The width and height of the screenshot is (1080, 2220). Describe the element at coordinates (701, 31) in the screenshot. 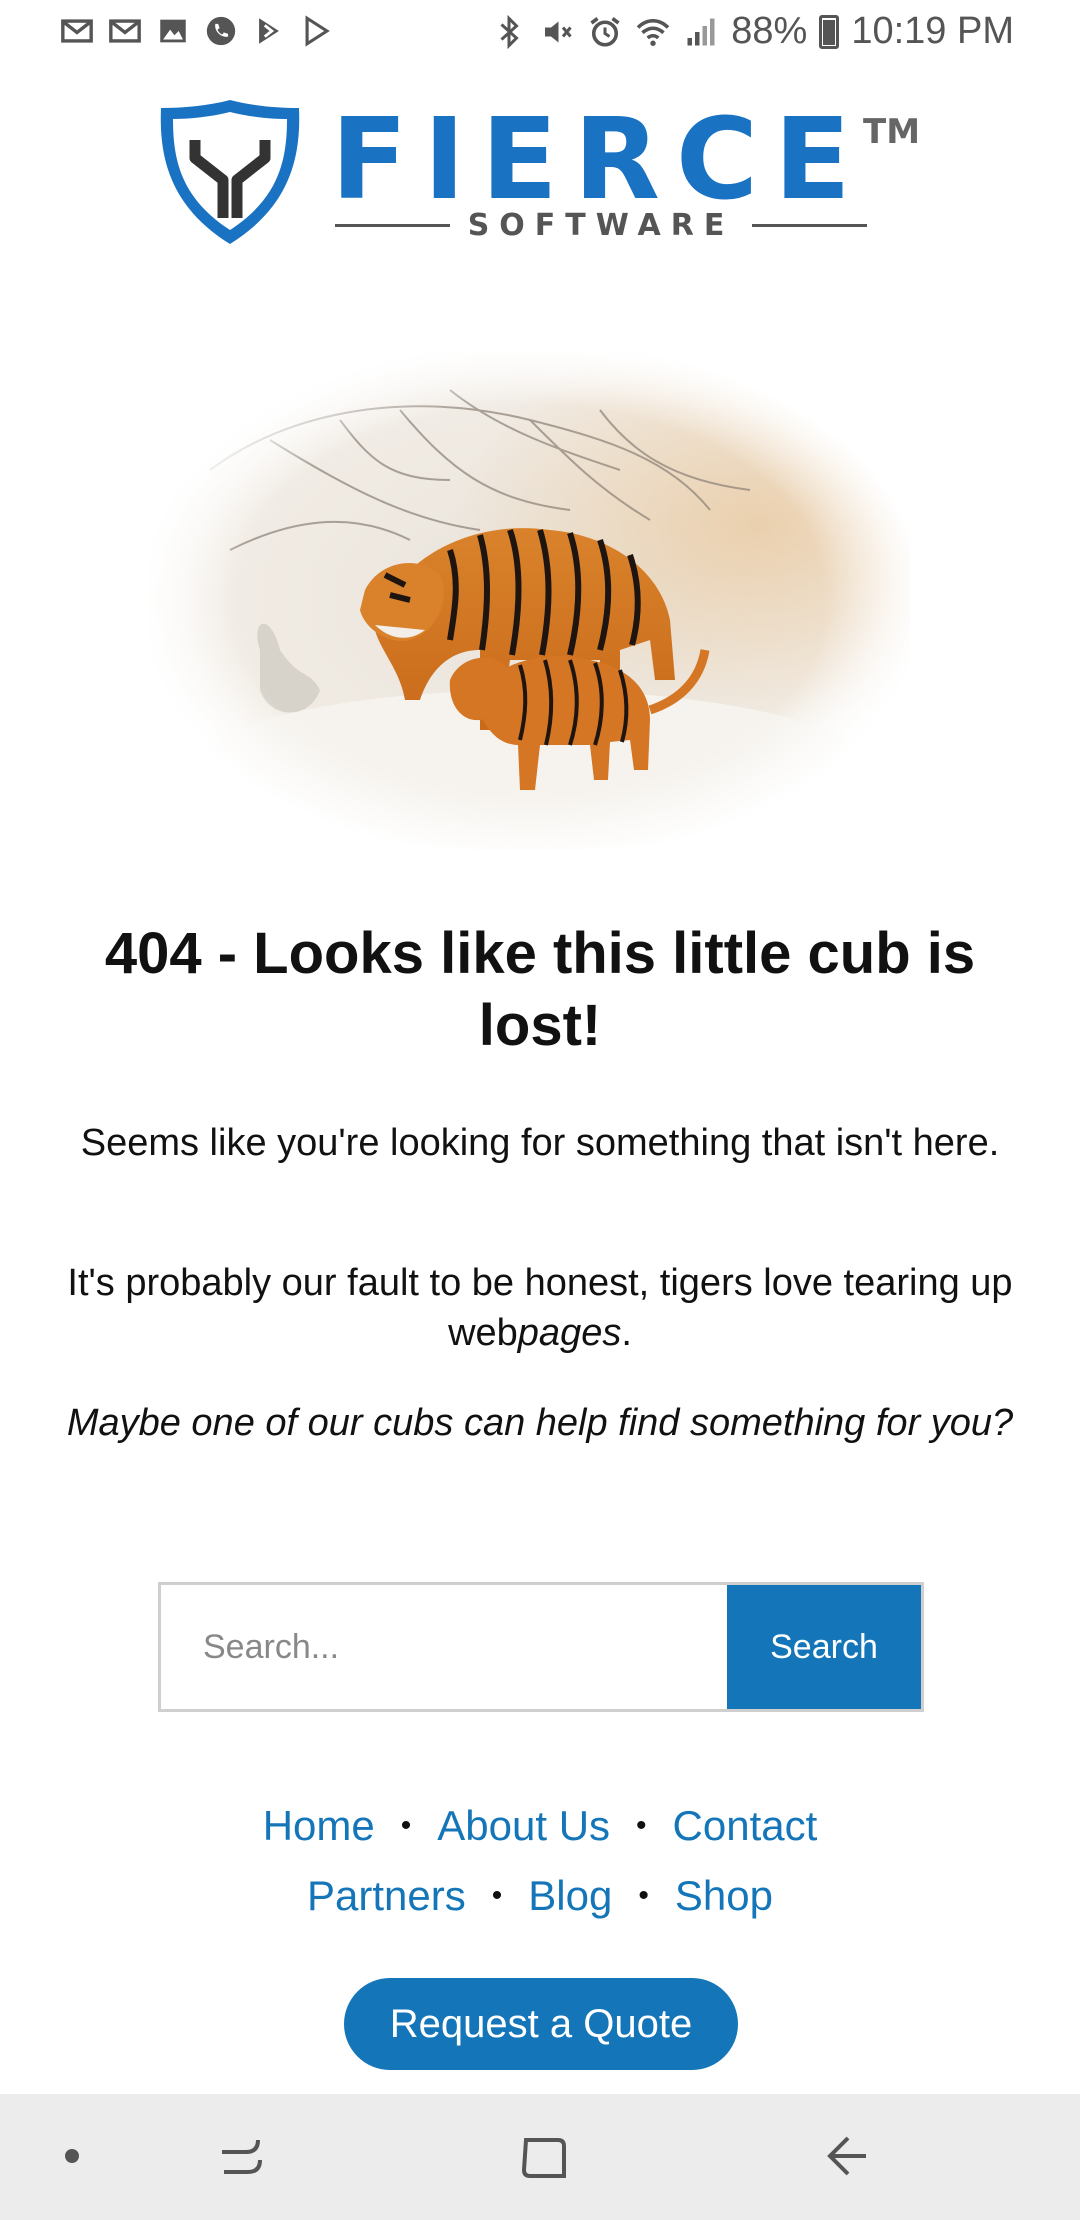

I see `signal-icon` at that location.